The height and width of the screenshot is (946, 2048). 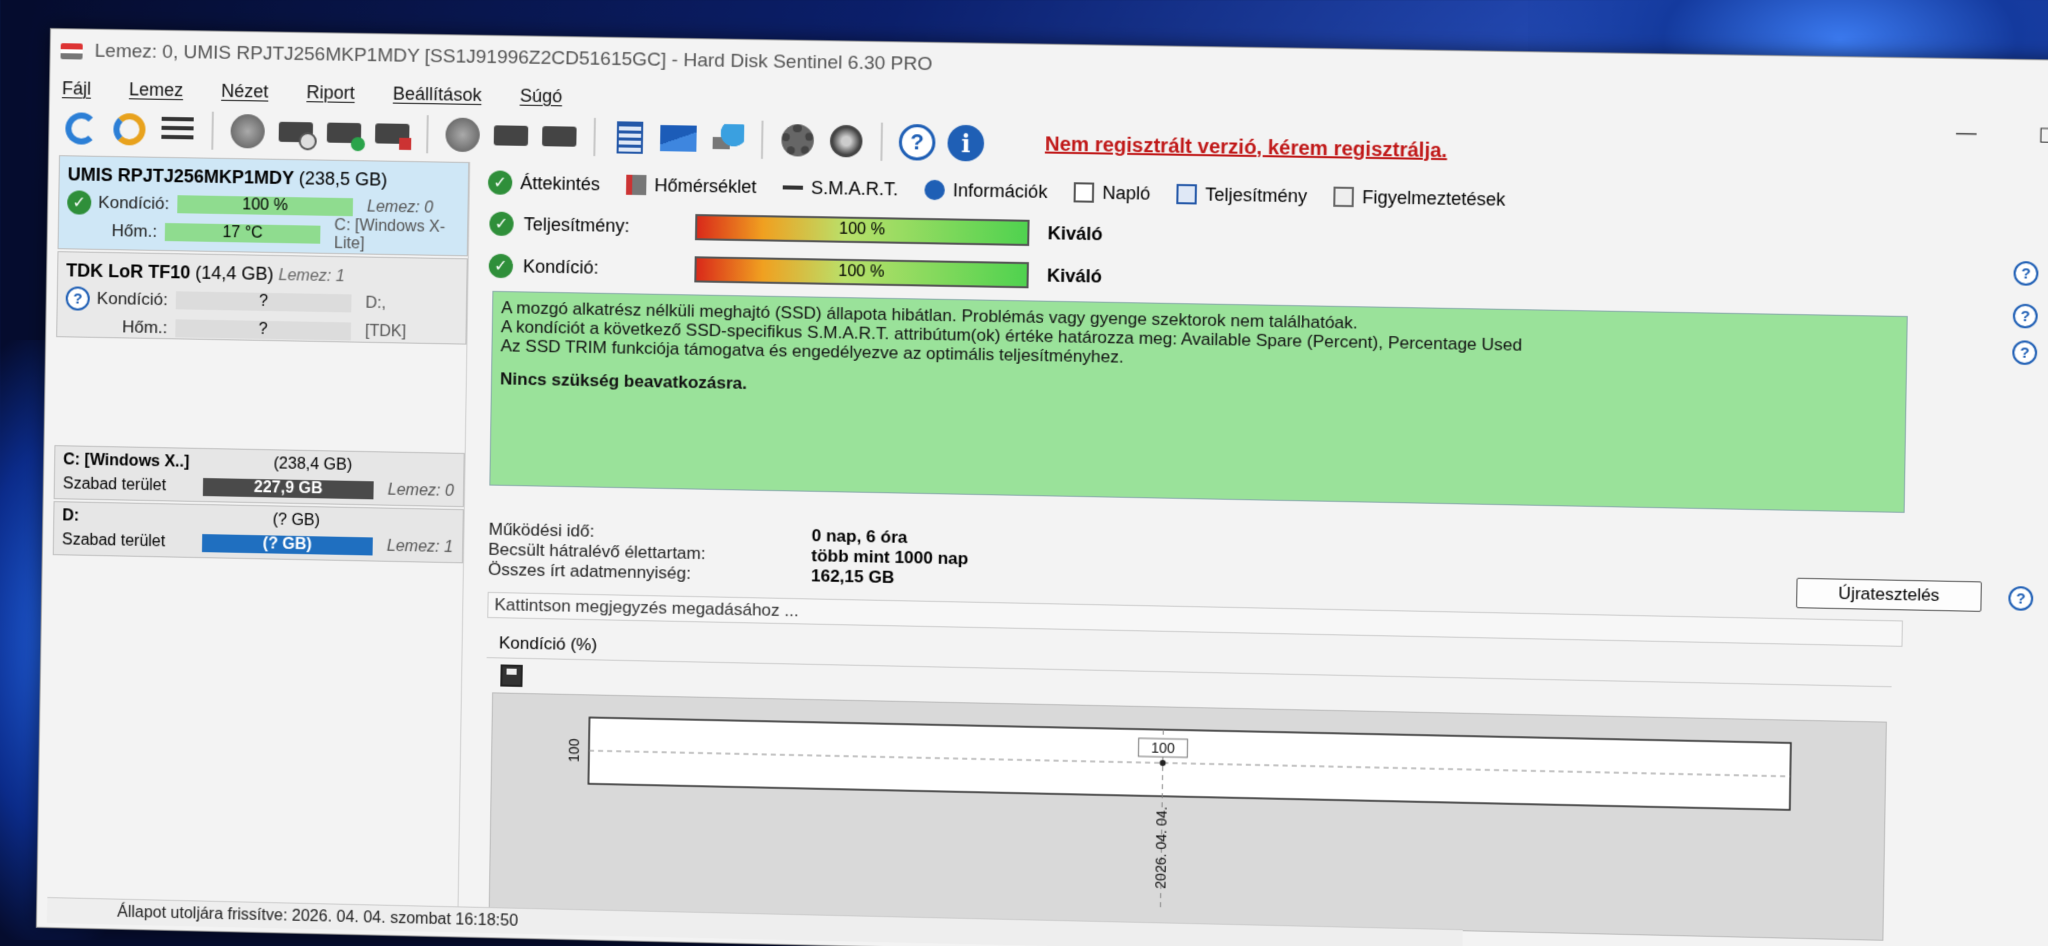 I want to click on refresh-all-button, so click(x=129, y=129).